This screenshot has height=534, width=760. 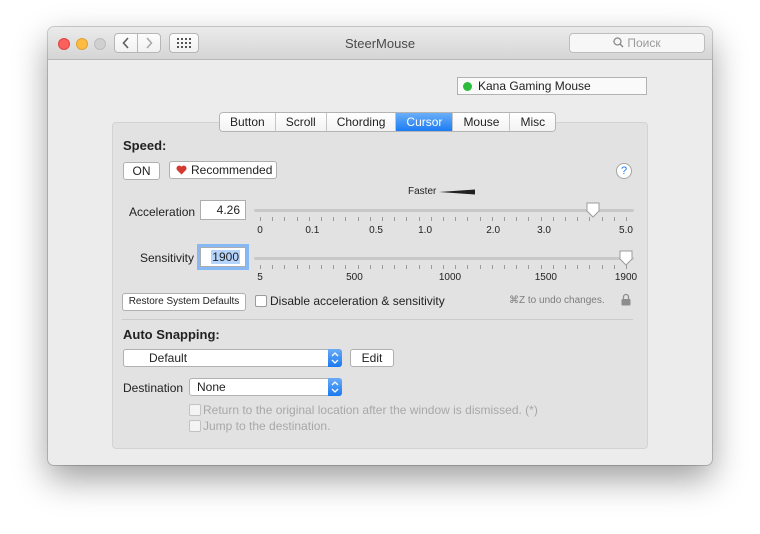 What do you see at coordinates (361, 122) in the screenshot?
I see `tab-chording: Chording` at bounding box center [361, 122].